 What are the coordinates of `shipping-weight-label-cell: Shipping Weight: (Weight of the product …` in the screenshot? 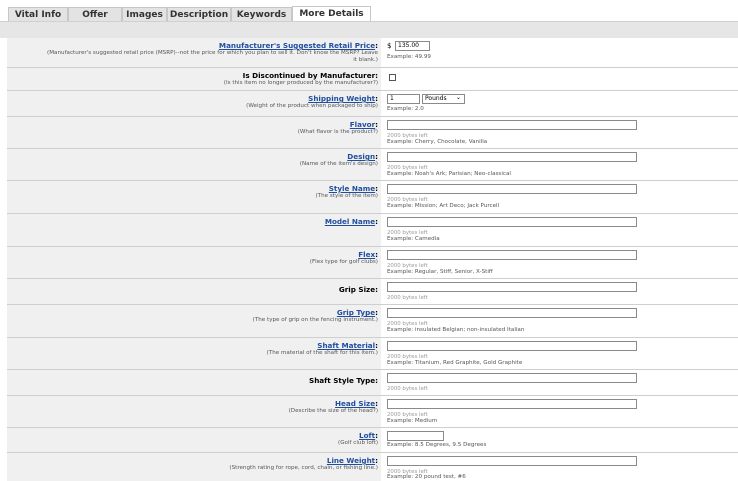 It's located at (194, 103).